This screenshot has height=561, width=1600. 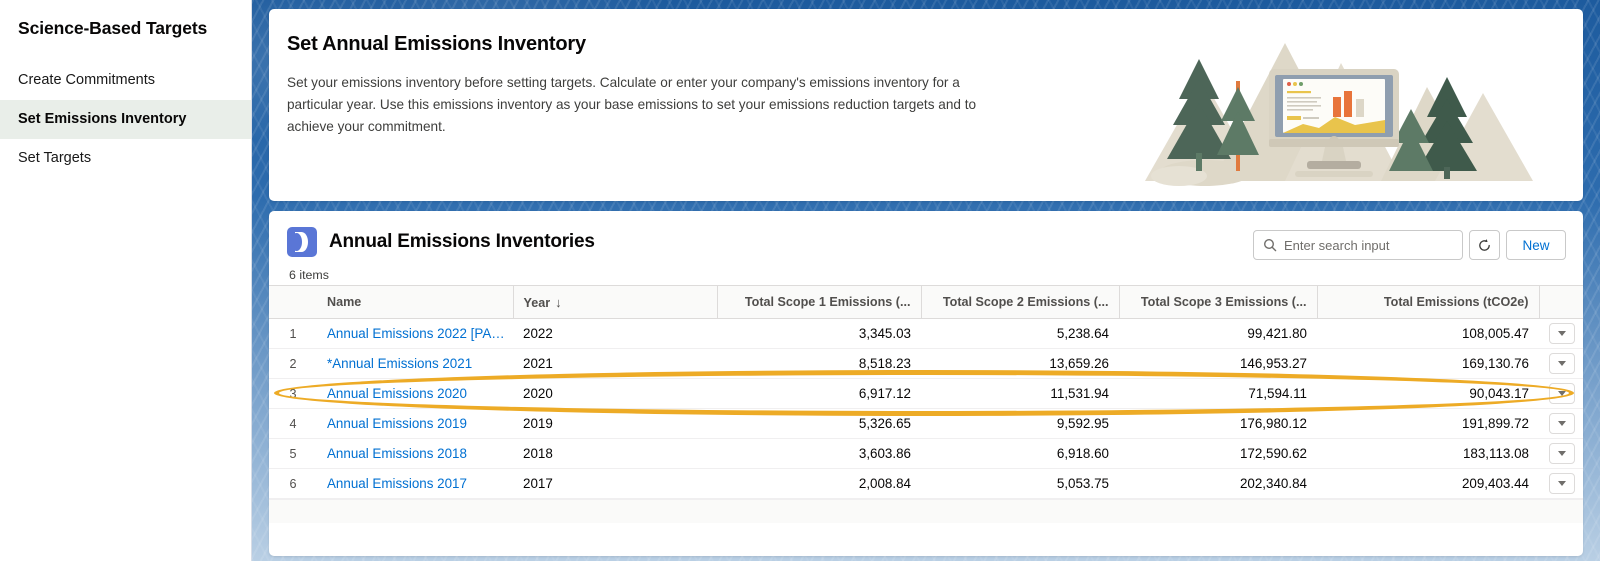 What do you see at coordinates (819, 333) in the screenshot?
I see `row-scope1: 3,345.03` at bounding box center [819, 333].